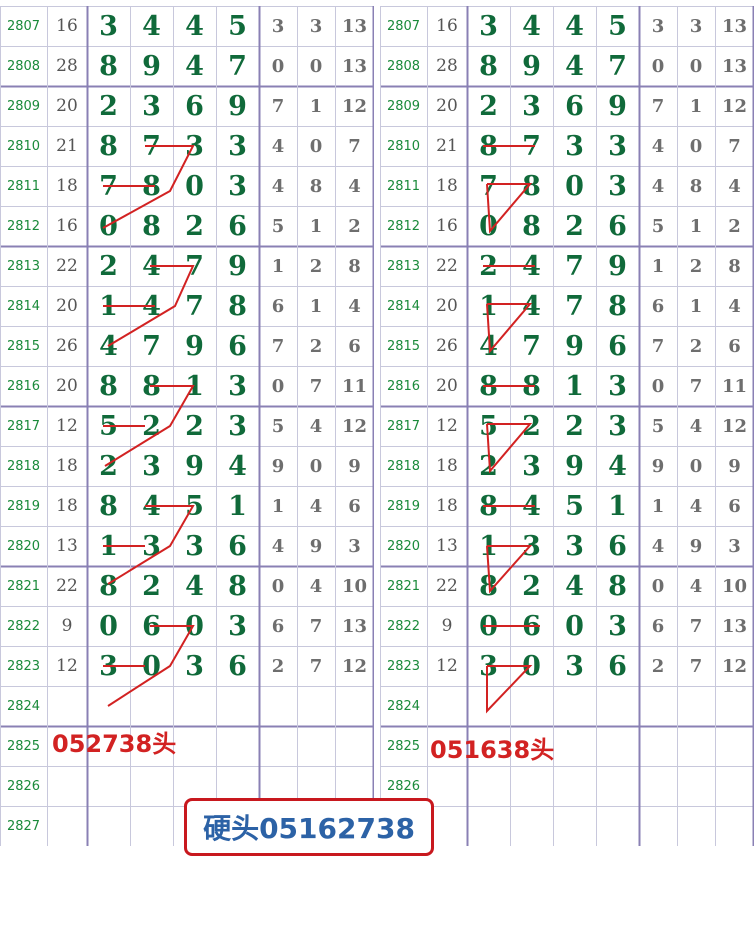  What do you see at coordinates (67, 306) in the screenshot?
I see `digit-sum: 20` at bounding box center [67, 306].